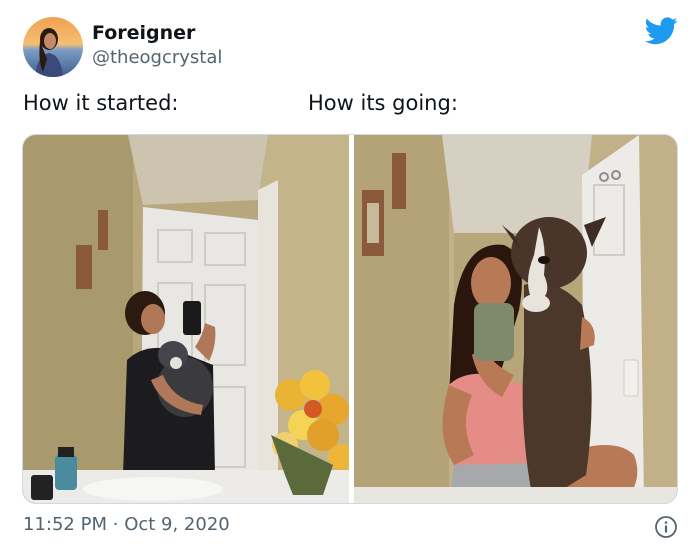 The image size is (698, 551). What do you see at coordinates (383, 103) in the screenshot?
I see `caption-how-its-going: How its going:` at bounding box center [383, 103].